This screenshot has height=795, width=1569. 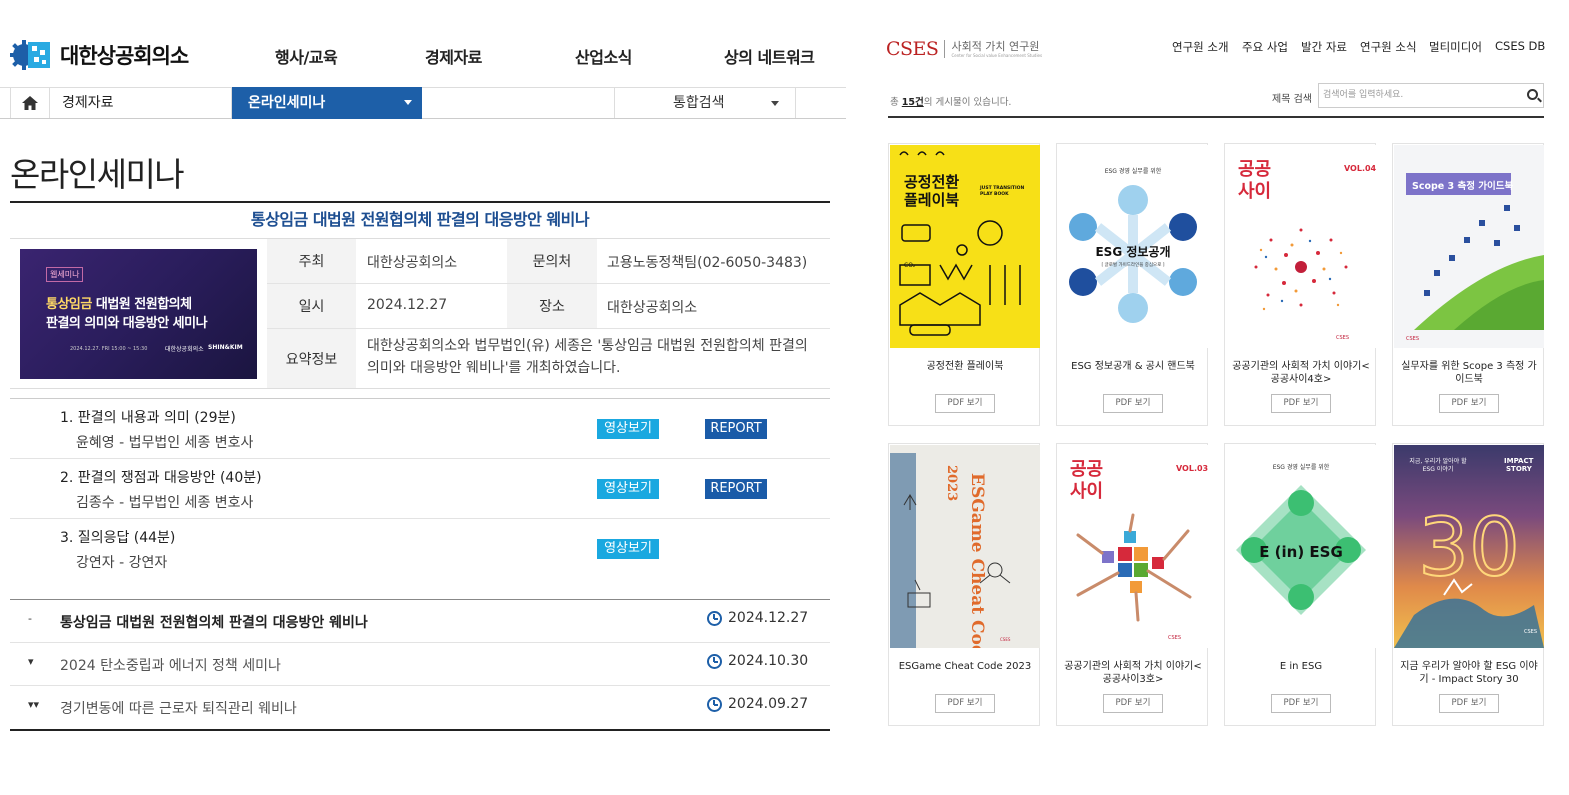 What do you see at coordinates (420, 621) in the screenshot?
I see `list-item: - 통상임금 대법원 전원협의체 판결의 대응방안 웨비나 2024.12.27` at bounding box center [420, 621].